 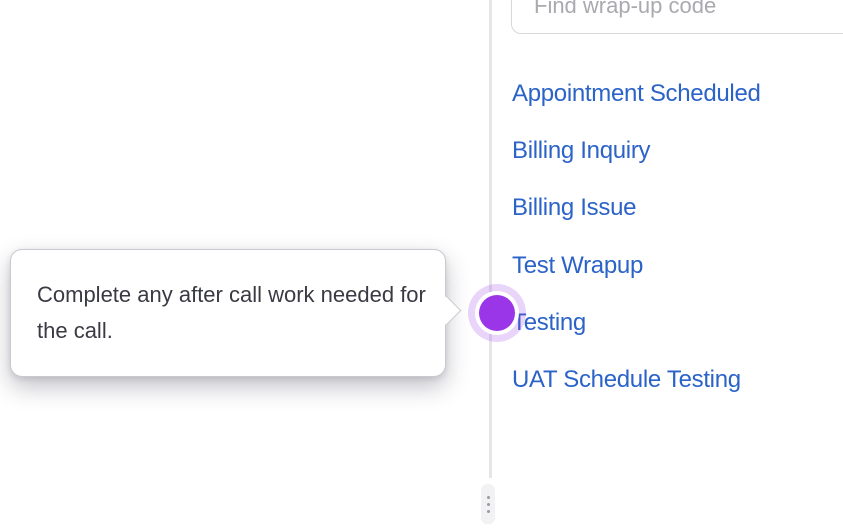 I want to click on wrapup-code-link-appointment-scheduled: Appointment Scheduled, so click(x=636, y=94).